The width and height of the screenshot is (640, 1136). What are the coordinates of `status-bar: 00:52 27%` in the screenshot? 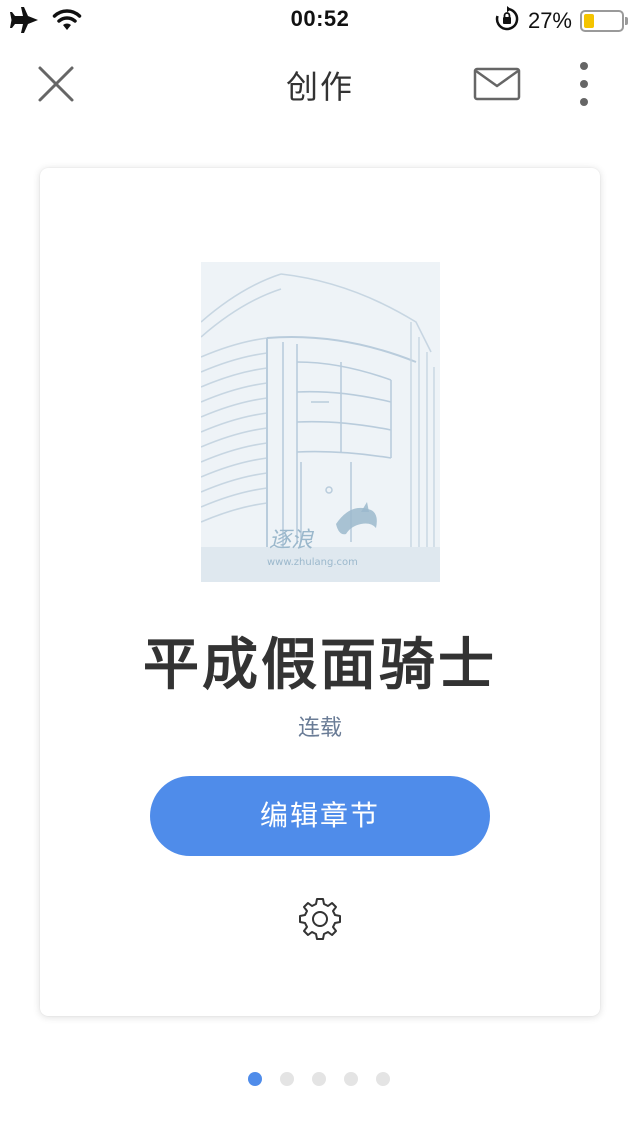 It's located at (320, 20).